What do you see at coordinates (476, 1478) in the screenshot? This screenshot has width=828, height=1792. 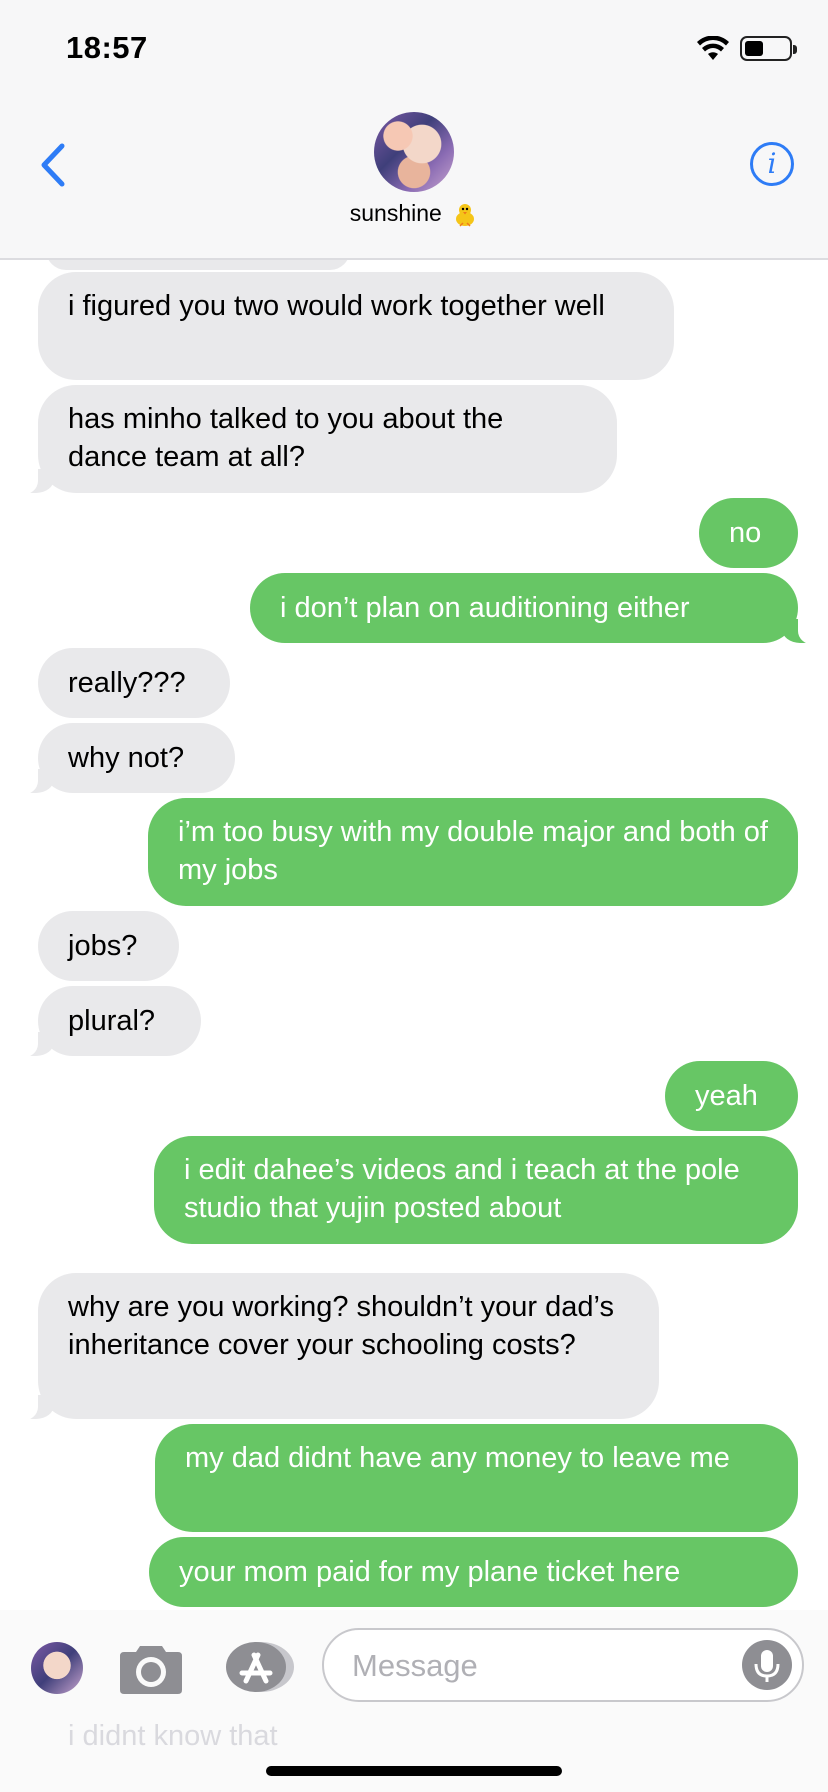 I see `message-outgoing: my dad didnt have any money to leave me` at bounding box center [476, 1478].